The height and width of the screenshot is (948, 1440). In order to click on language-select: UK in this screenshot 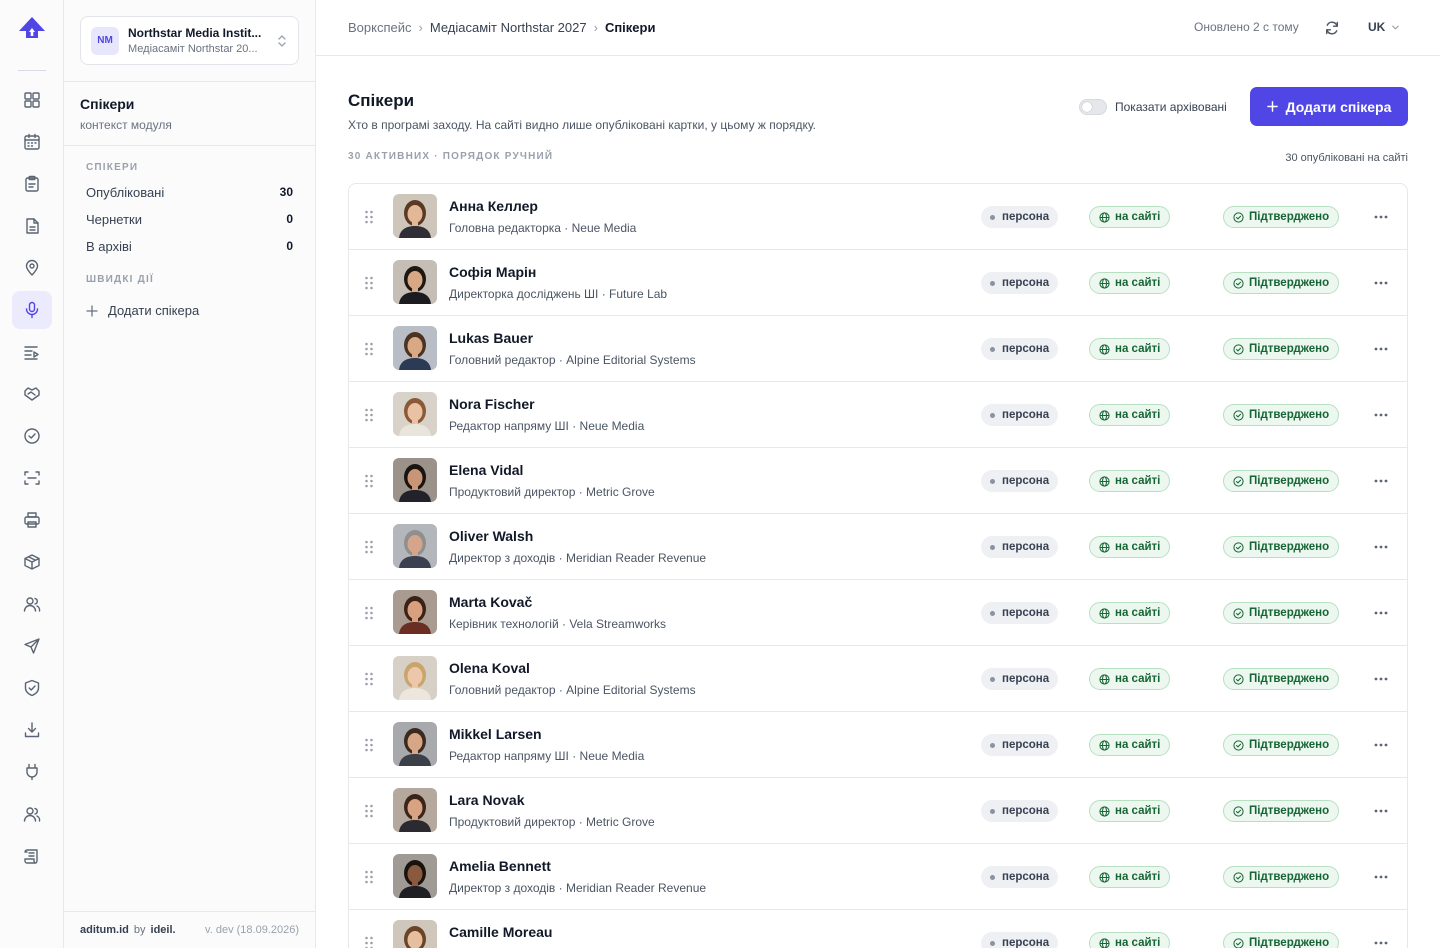, I will do `click(1384, 27)`.